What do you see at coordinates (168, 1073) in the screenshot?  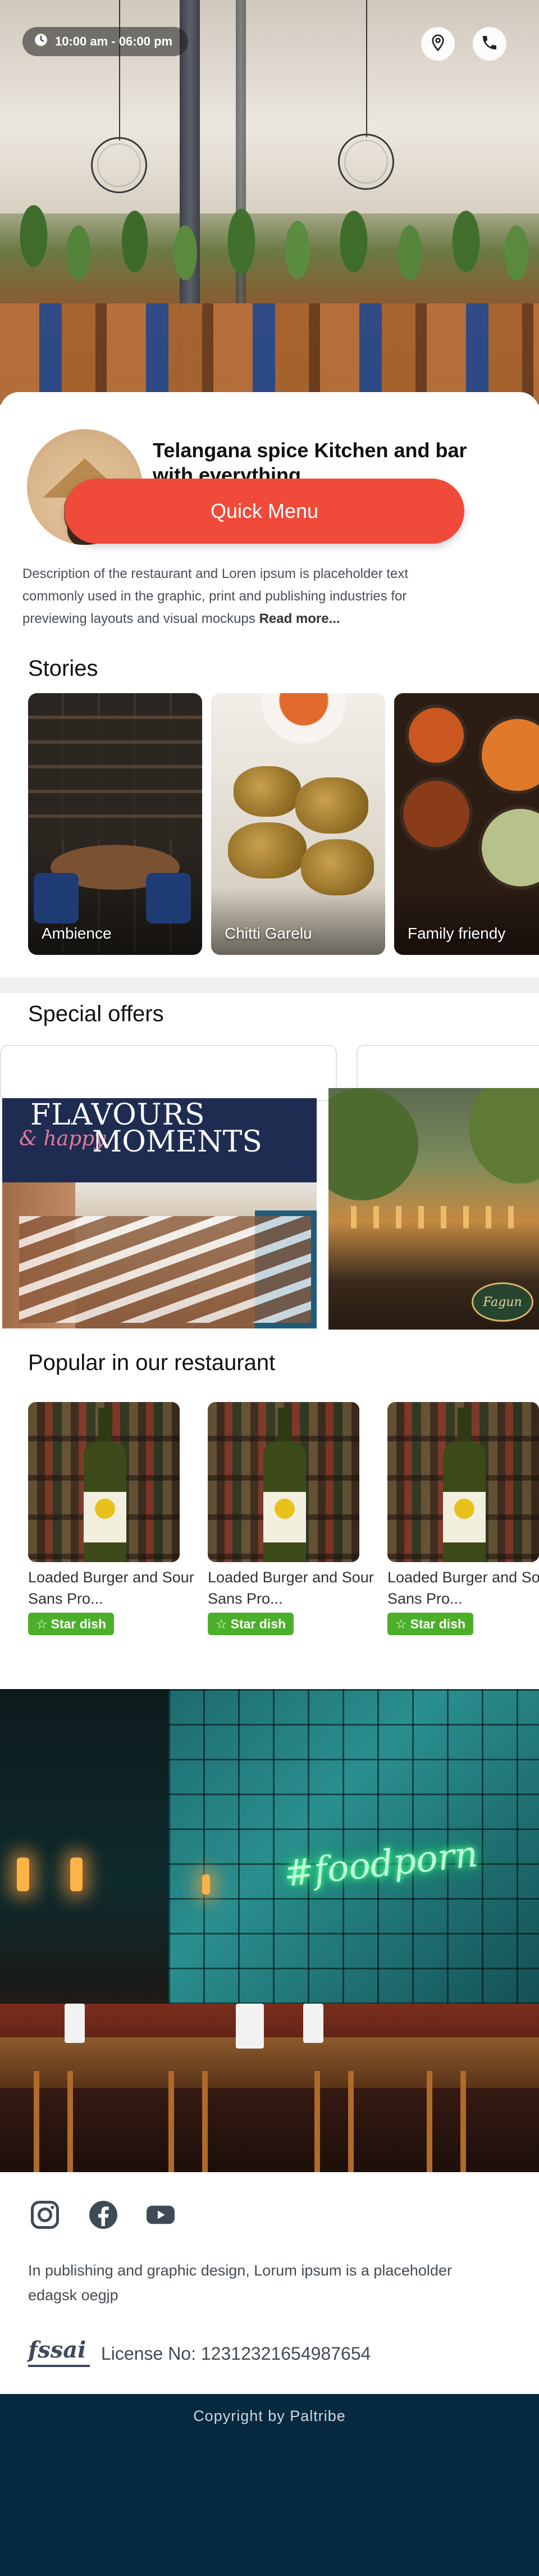 I see `offer-card` at bounding box center [168, 1073].